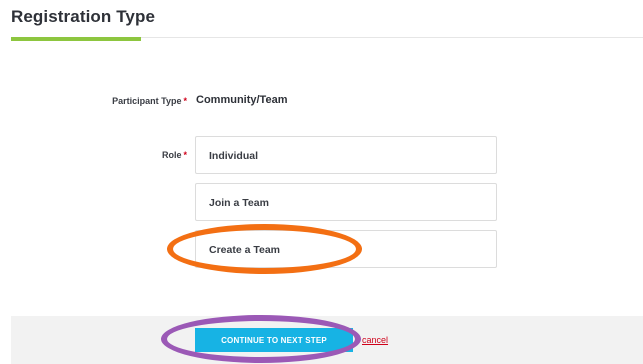 This screenshot has width=643, height=364. Describe the element at coordinates (274, 340) in the screenshot. I see `continue-button: CONTINUE TO NEXT STEP` at that location.